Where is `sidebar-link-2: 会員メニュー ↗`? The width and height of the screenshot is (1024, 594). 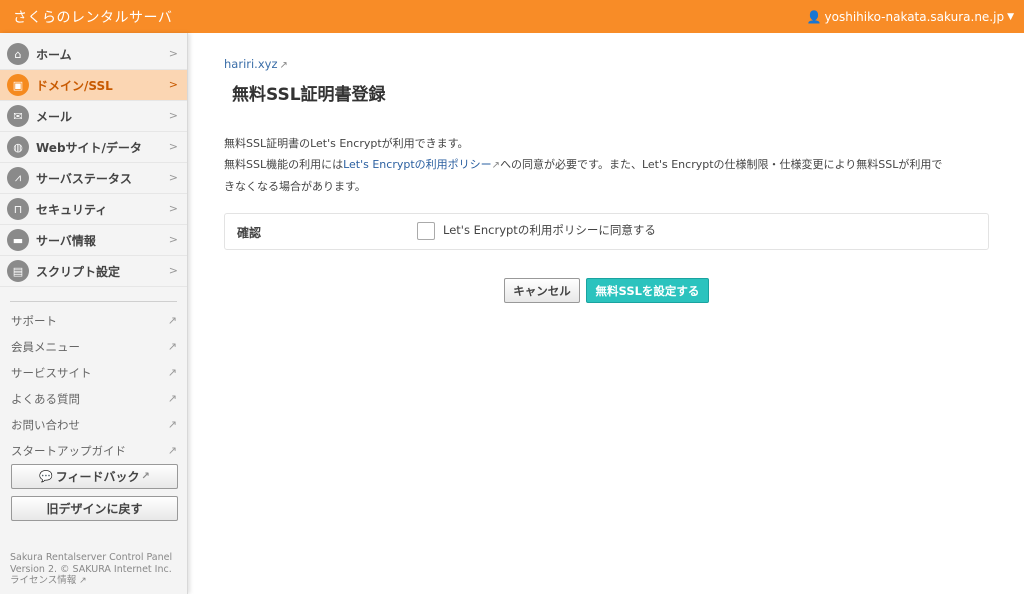
sidebar-link-2: 会員メニュー ↗ is located at coordinates (93, 347).